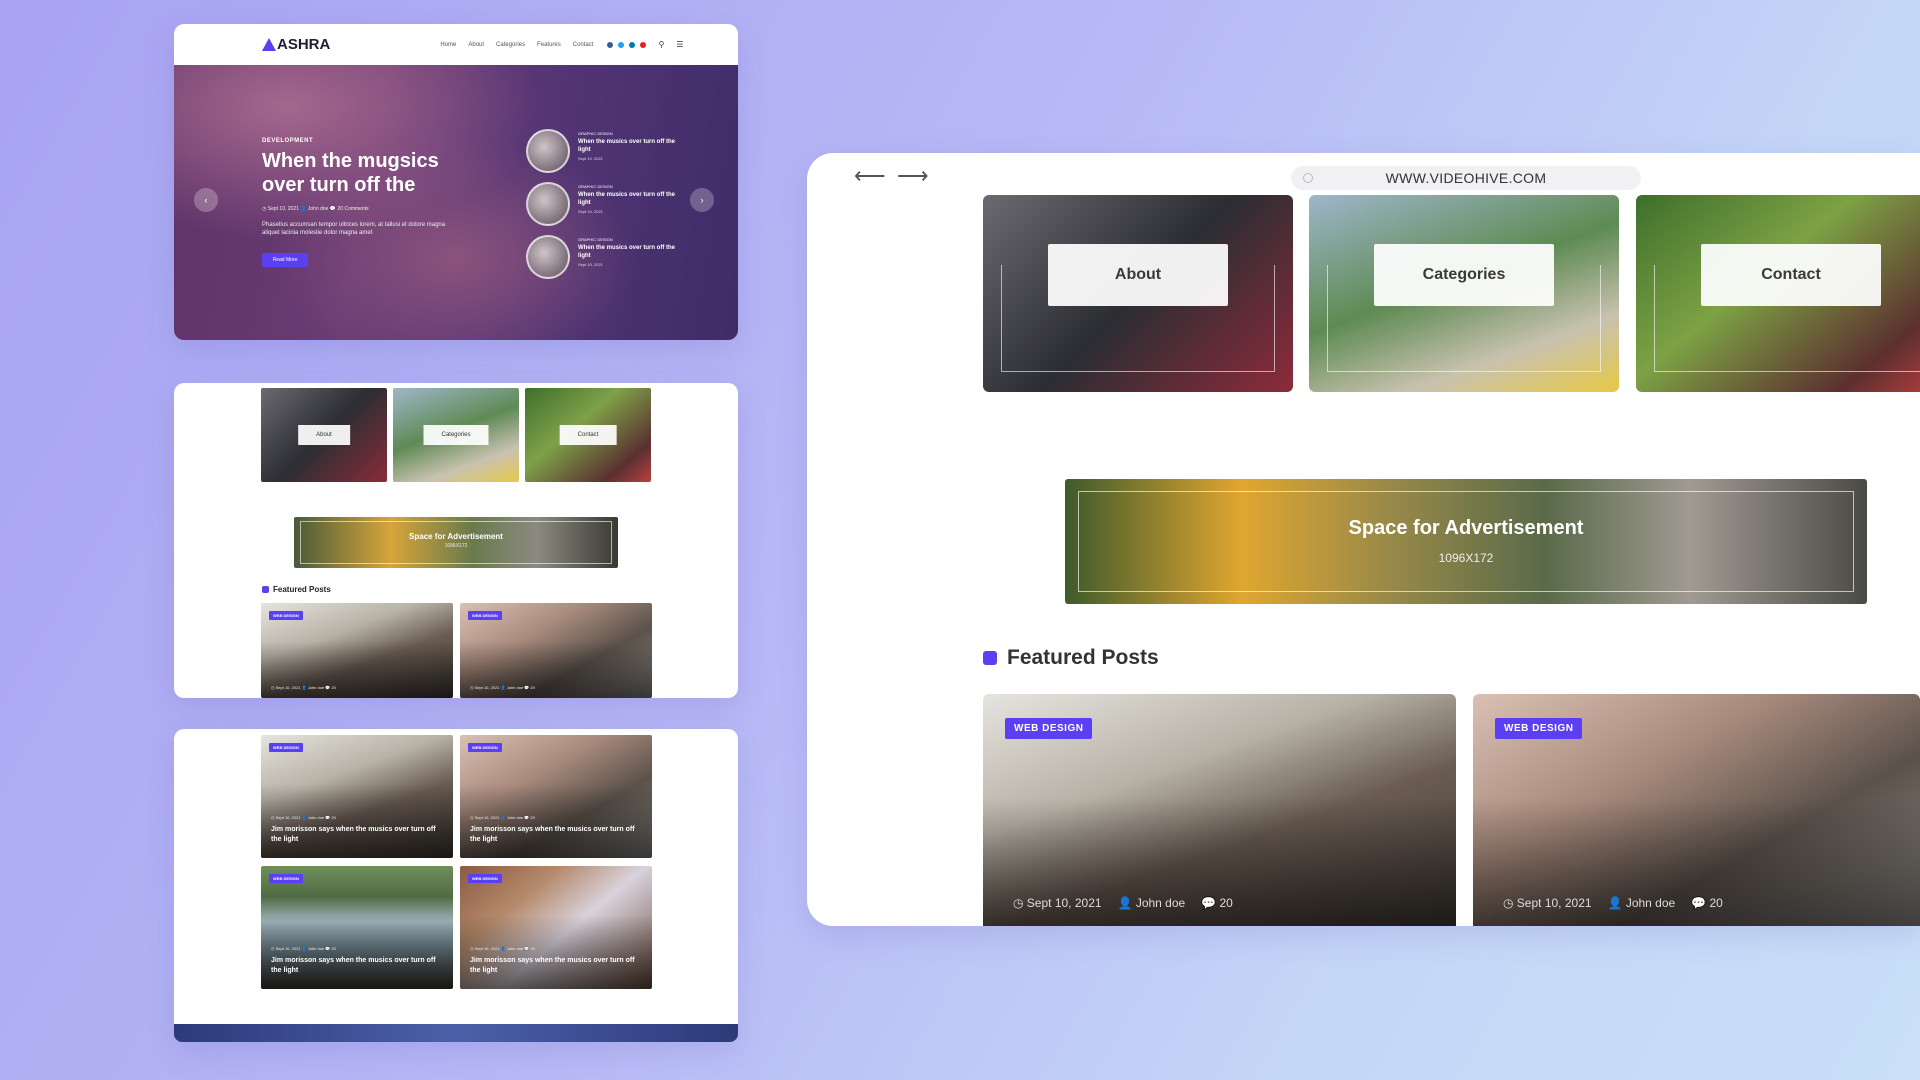 The image size is (1920, 1080). I want to click on forward-arrow-icon: ⟶, so click(913, 176).